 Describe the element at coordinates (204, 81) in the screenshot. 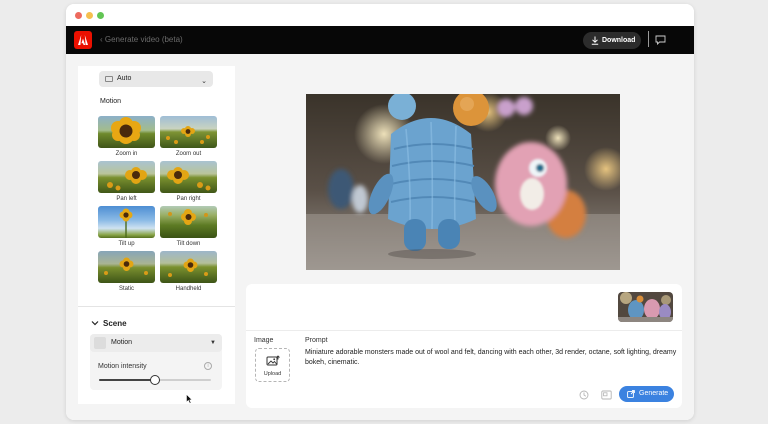

I see `chevron-down-icon: ⌄` at that location.